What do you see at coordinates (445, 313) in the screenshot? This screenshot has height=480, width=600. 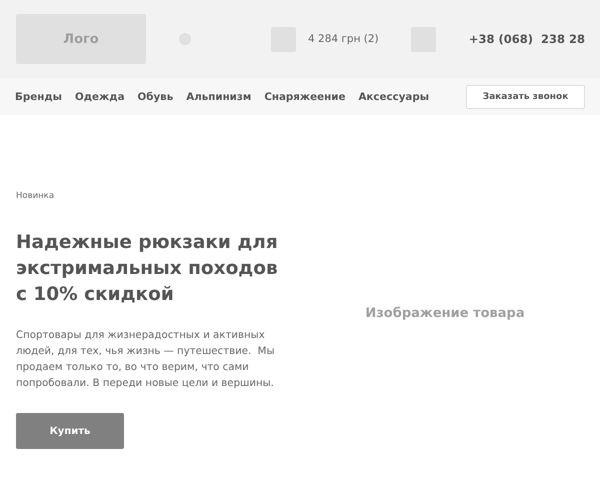 I see `image-caption: Изображение товара` at bounding box center [445, 313].